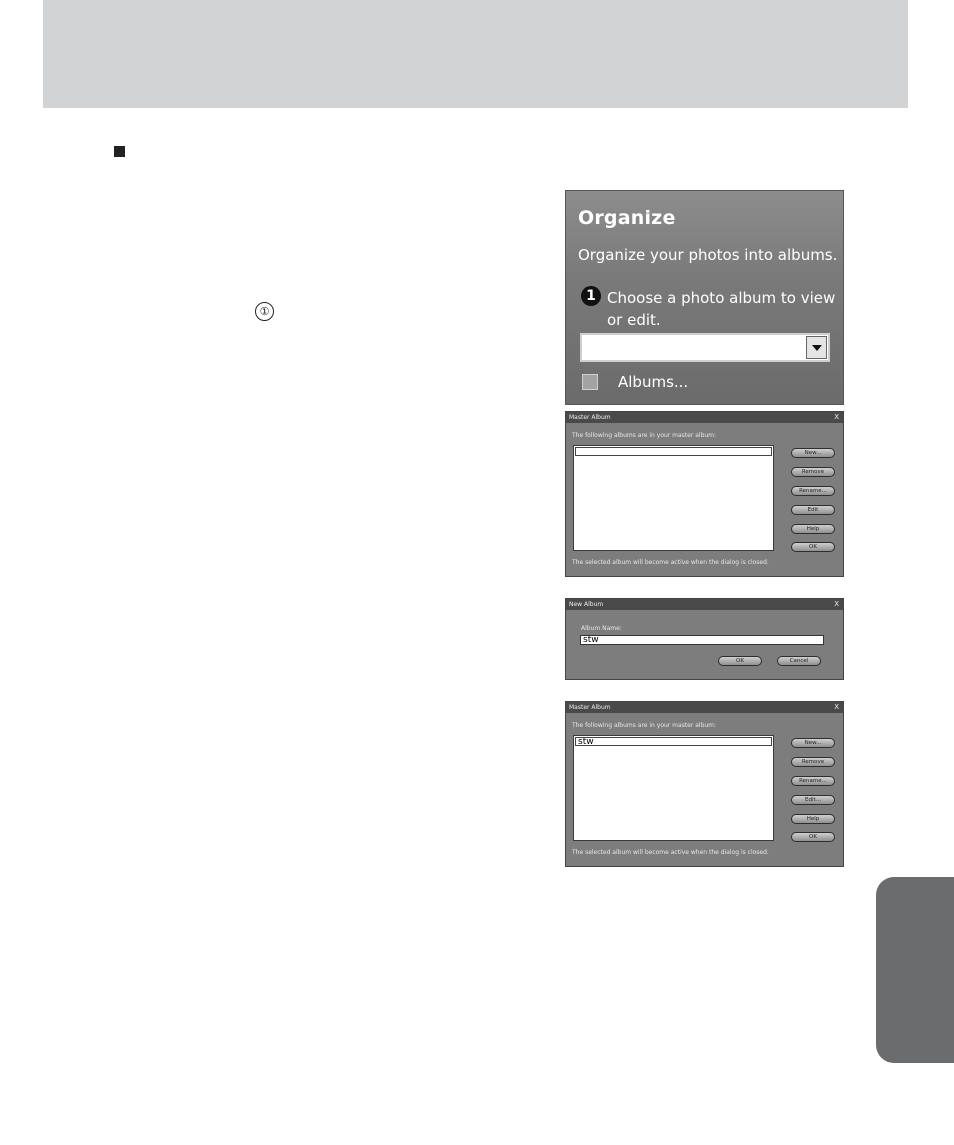 The height and width of the screenshot is (1145, 954). What do you see at coordinates (704, 604) in the screenshot?
I see `dialog-titlebar: New Album` at bounding box center [704, 604].